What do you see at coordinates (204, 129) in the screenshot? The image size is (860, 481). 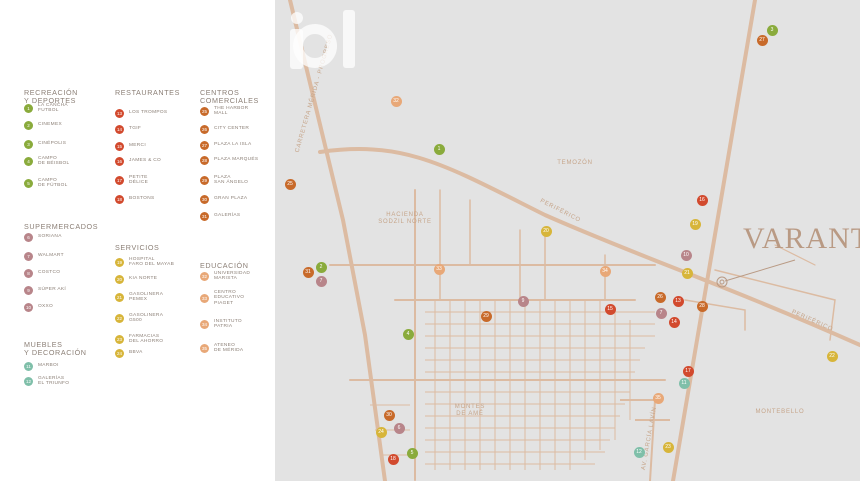 I see `legend-marker-icon: 26` at bounding box center [204, 129].